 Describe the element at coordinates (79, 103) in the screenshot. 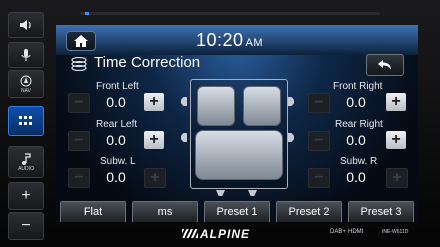

I see `front-left-minus-button: −` at that location.